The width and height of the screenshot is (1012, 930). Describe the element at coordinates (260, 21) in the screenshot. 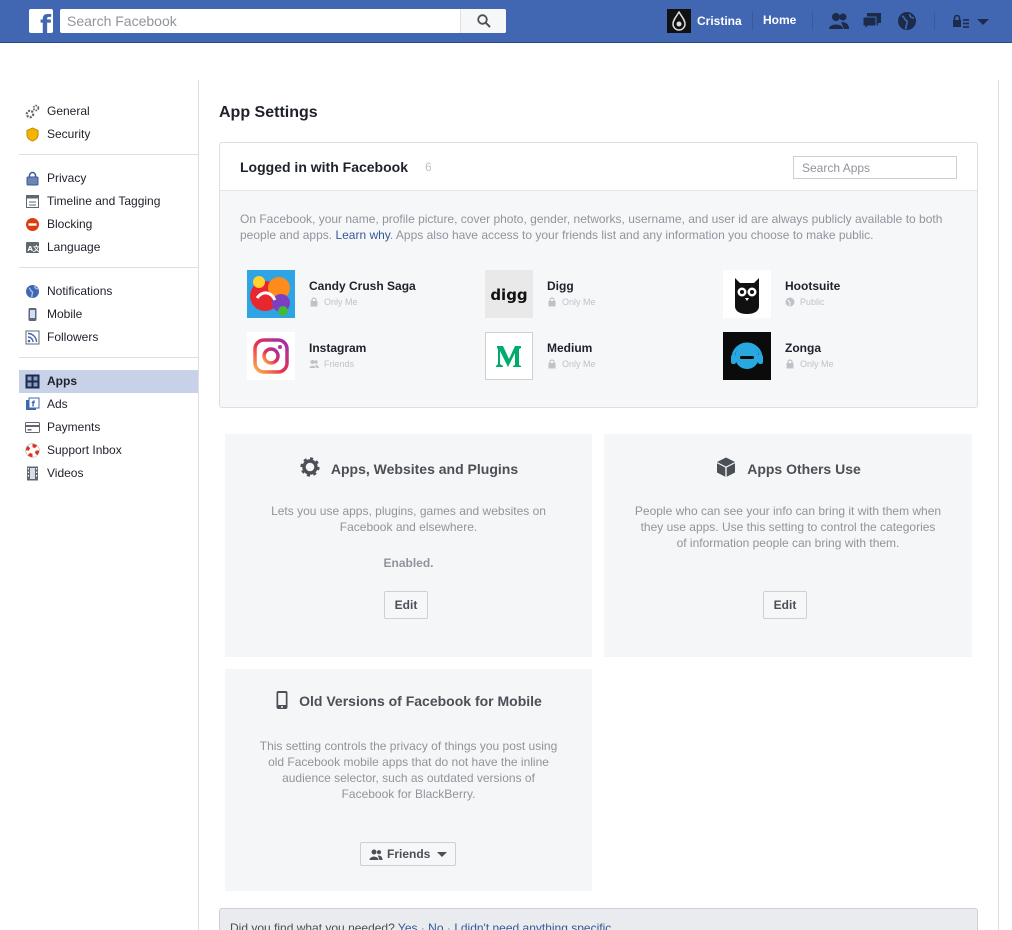

I see `search-input` at that location.